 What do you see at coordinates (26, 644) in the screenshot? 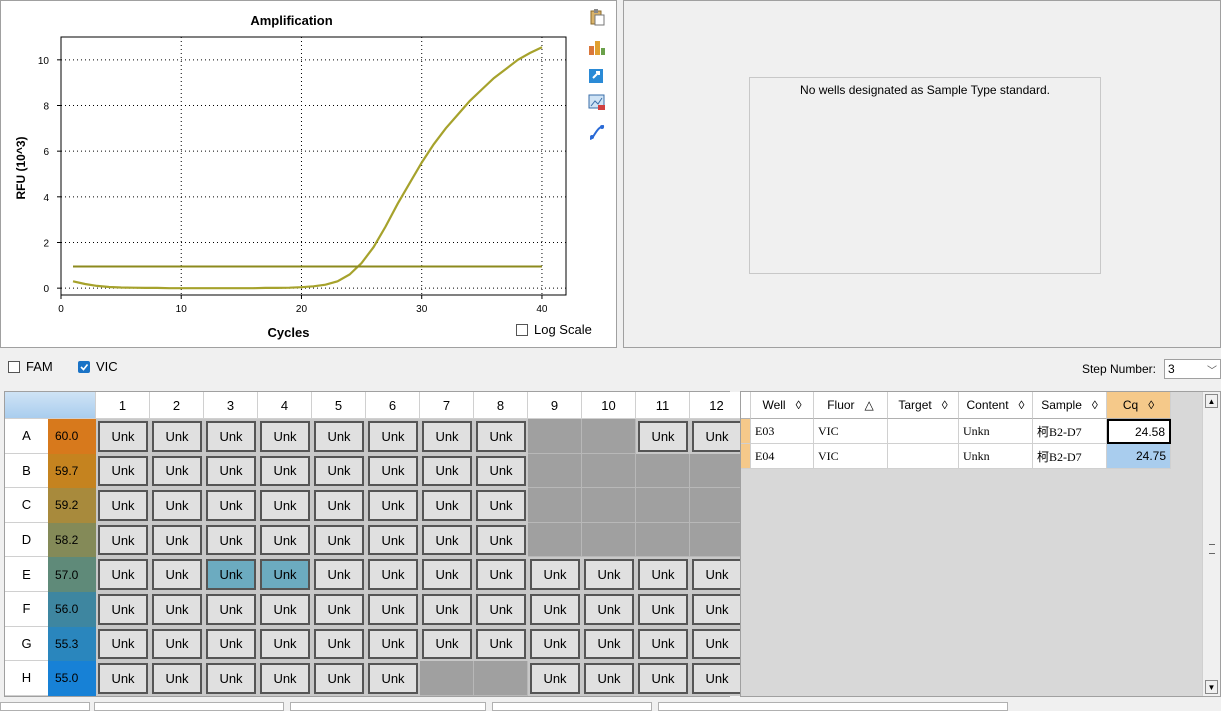
I see `row-header-G: G` at bounding box center [26, 644].